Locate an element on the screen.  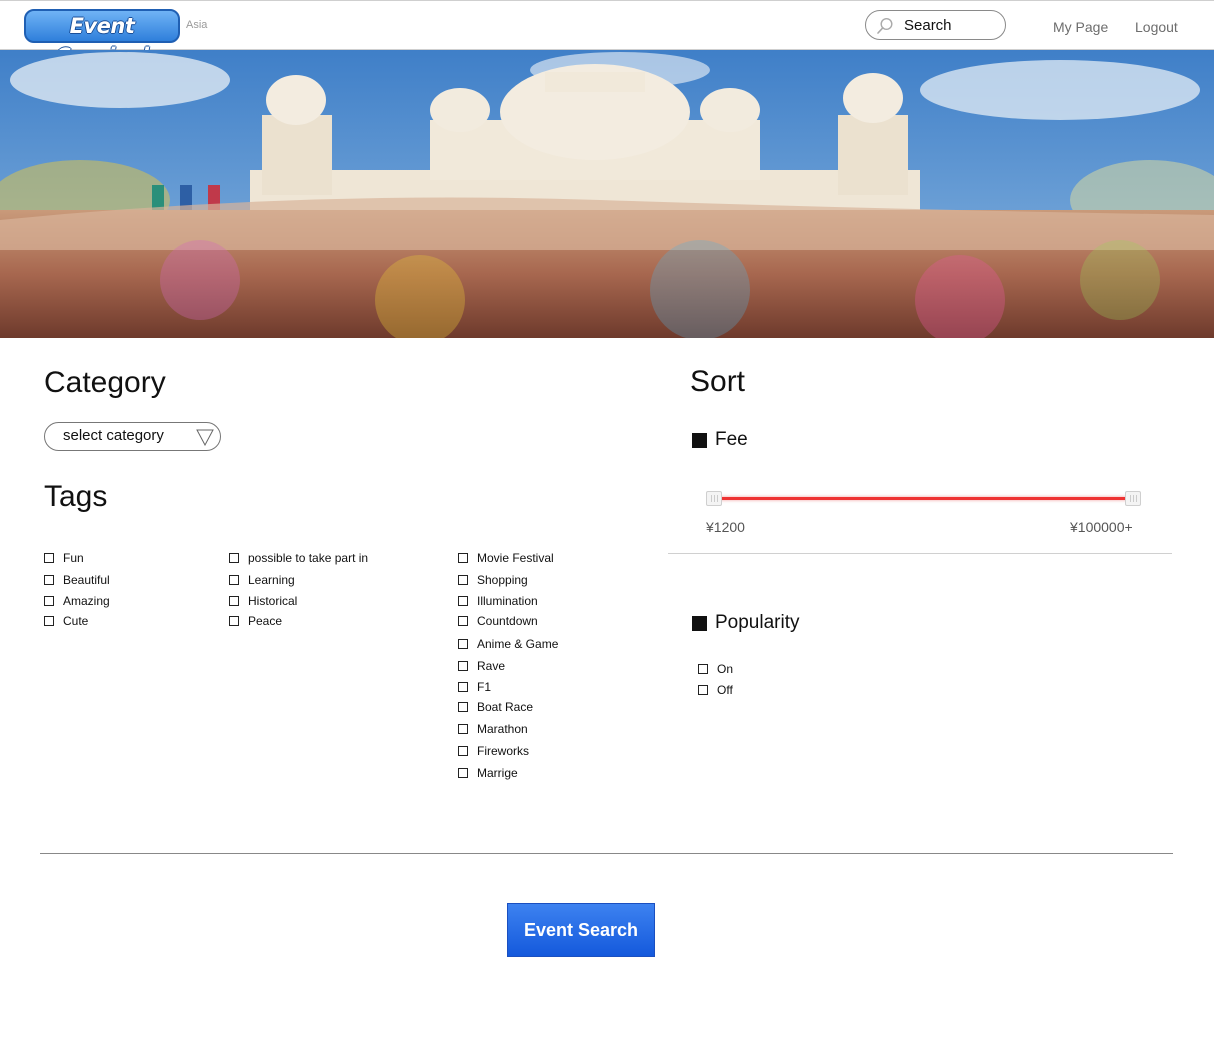
tag-label: Historical is located at coordinates (273, 601).